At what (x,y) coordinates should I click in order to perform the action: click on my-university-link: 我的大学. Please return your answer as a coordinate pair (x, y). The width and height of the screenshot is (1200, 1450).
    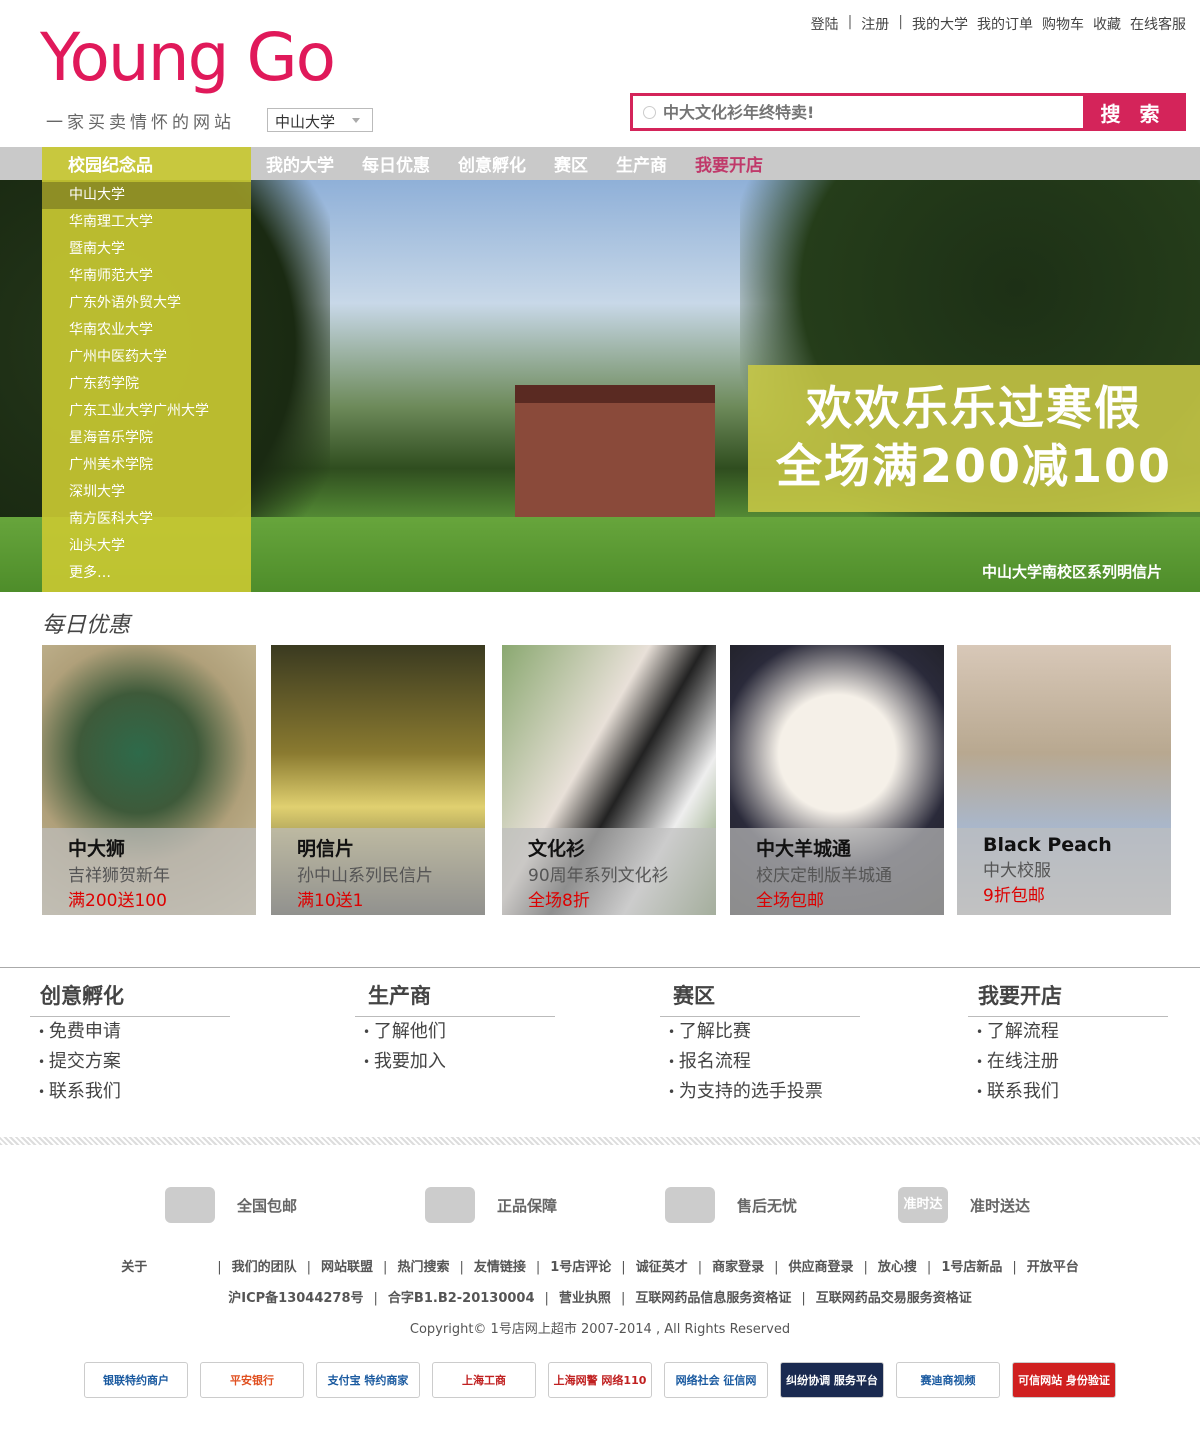
    Looking at the image, I should click on (940, 24).